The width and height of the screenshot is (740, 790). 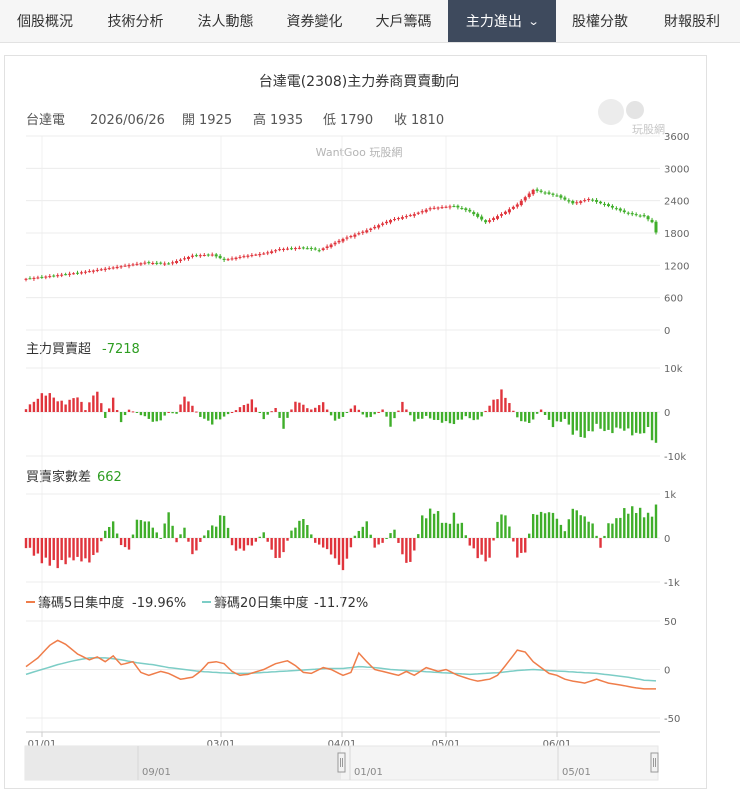 I want to click on tab-financials-dividends: 財報股利, so click(x=692, y=21).